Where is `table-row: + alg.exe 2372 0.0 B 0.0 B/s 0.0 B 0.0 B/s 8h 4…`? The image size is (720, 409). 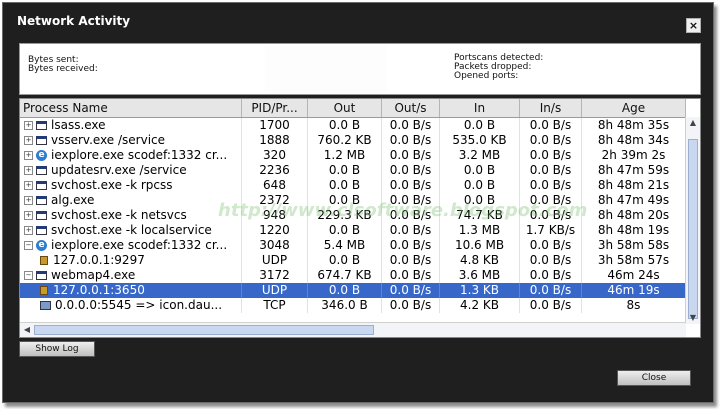 table-row: + alg.exe 2372 0.0 B 0.0 B/s 0.0 B 0.0 B/s 8h 4… is located at coordinates (353, 200).